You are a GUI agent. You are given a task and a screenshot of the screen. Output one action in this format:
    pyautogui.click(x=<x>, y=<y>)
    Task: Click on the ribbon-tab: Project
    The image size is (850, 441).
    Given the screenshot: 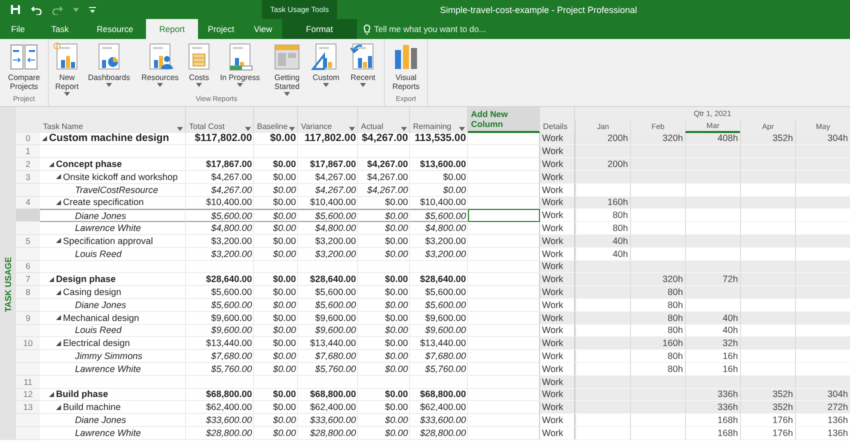 What is the action you would take?
    pyautogui.click(x=221, y=29)
    